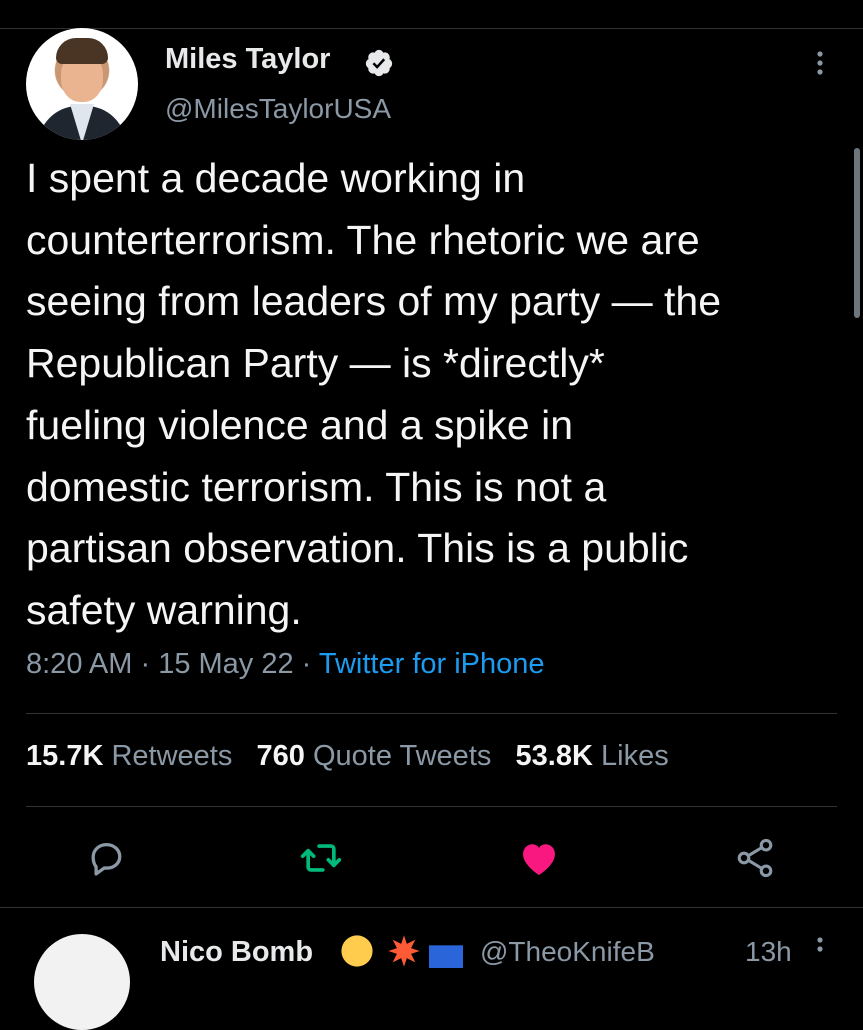 The height and width of the screenshot is (1030, 863). What do you see at coordinates (363, 239) in the screenshot?
I see `tweet-text-line: counterterrorism. The rhetoric we are` at bounding box center [363, 239].